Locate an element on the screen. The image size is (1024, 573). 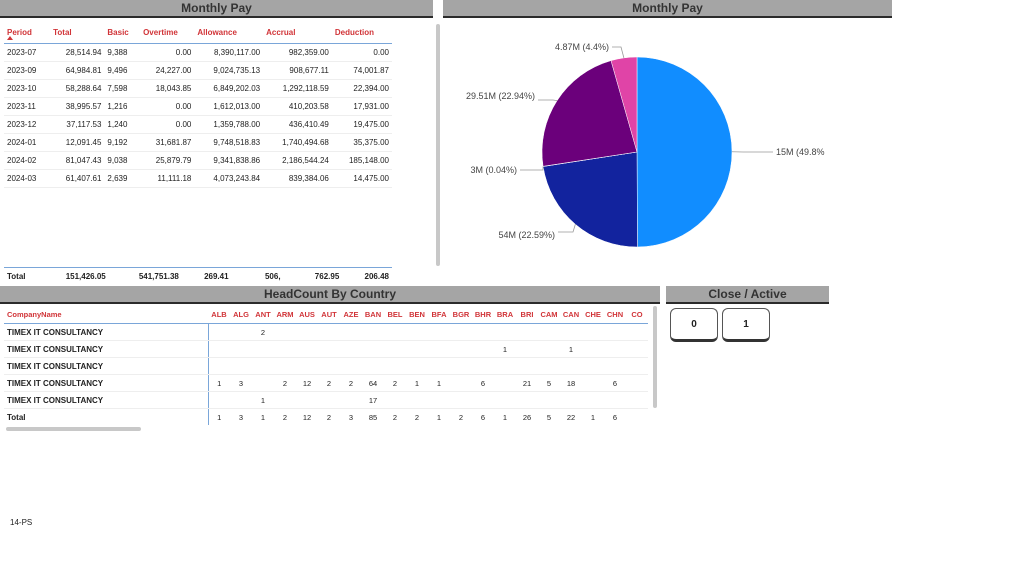
table-cell: 64,984.81 is located at coordinates (77, 70).